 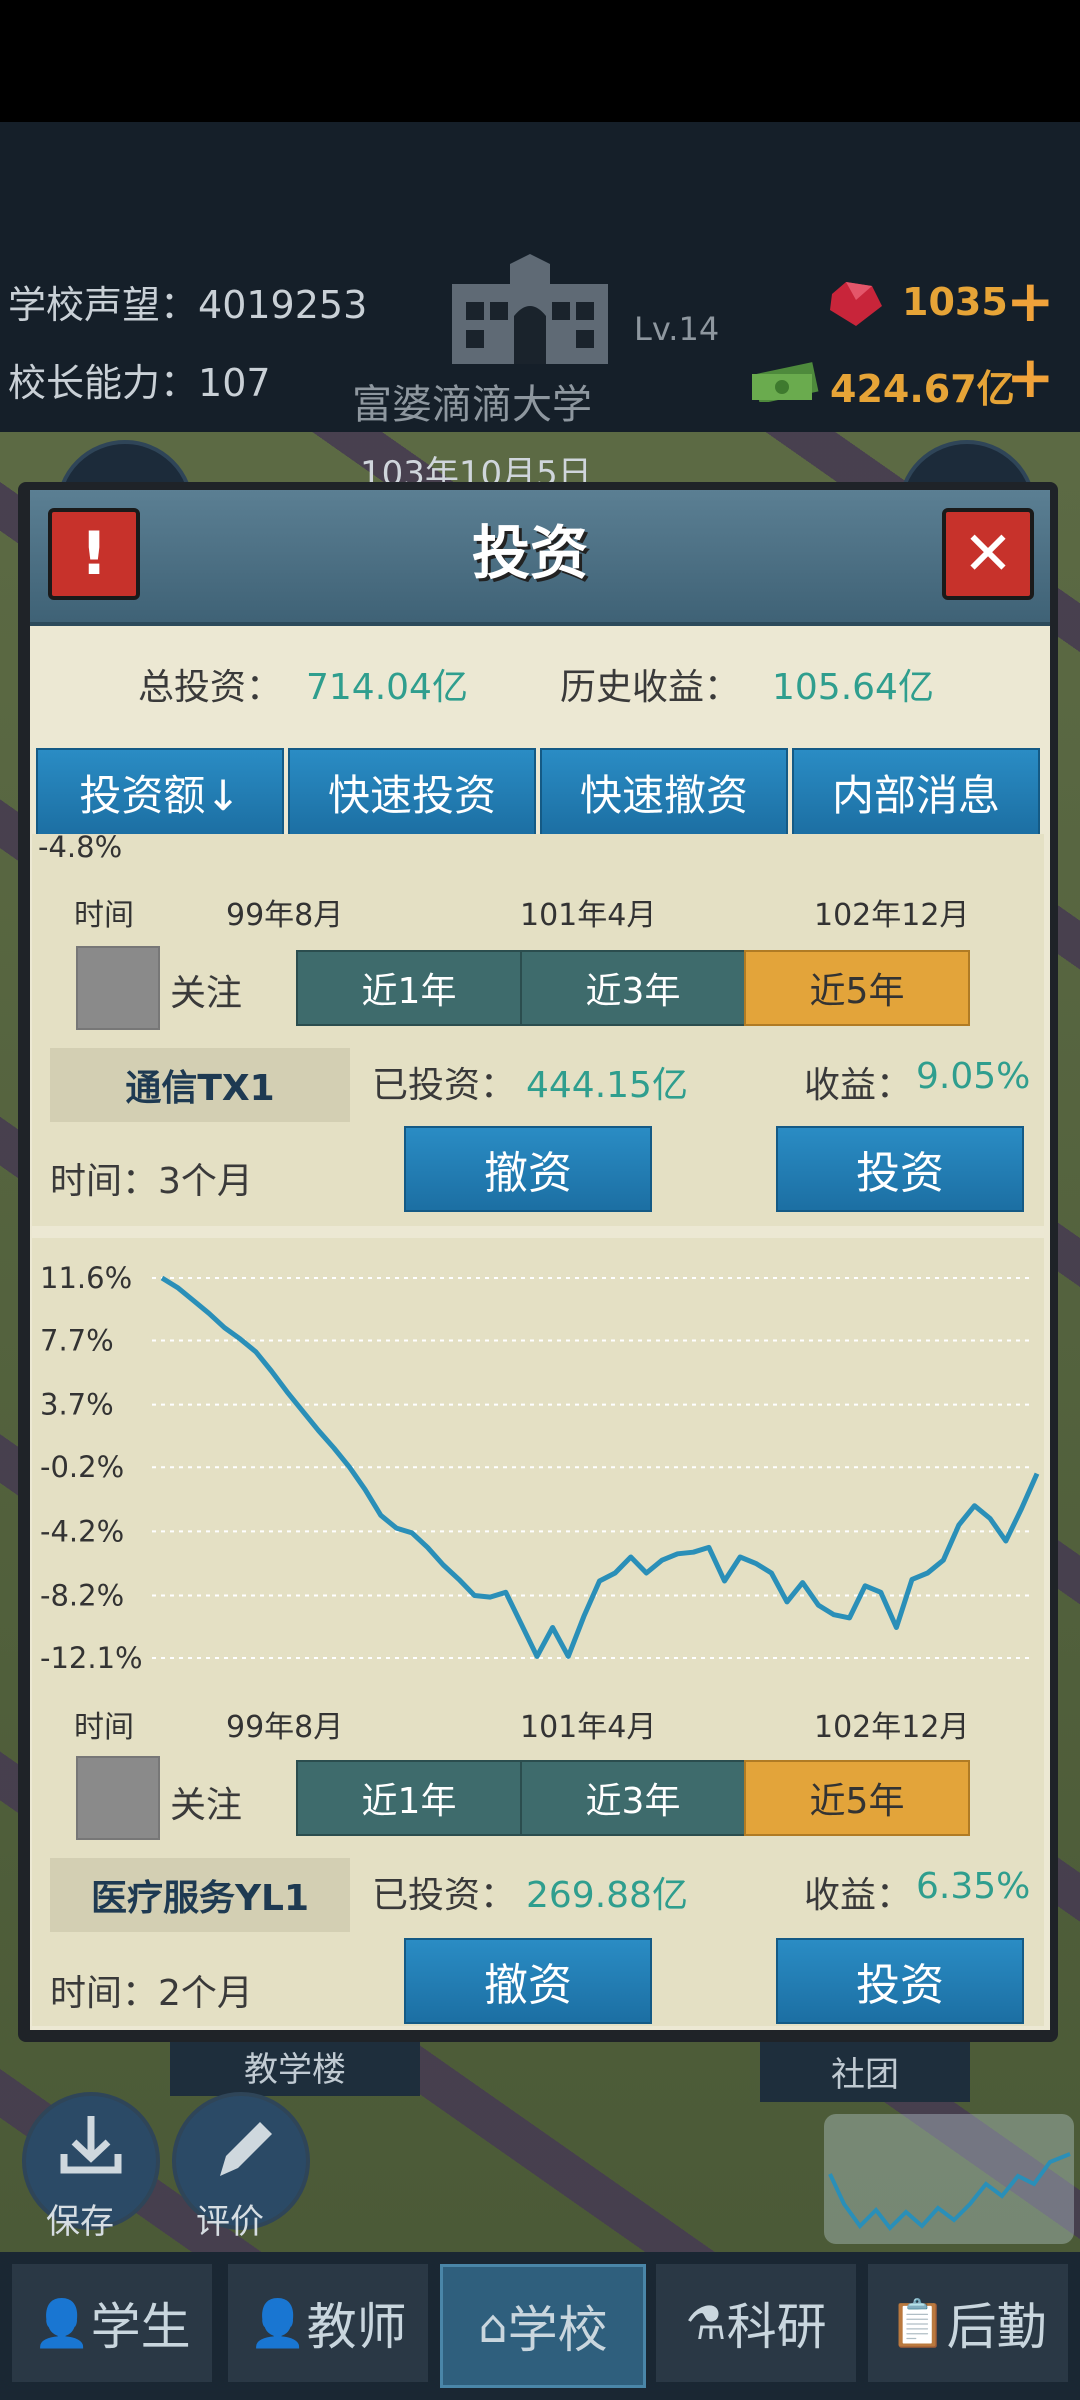 What do you see at coordinates (472, 405) in the screenshot?
I see `school-name: 富婆滴滴大学` at bounding box center [472, 405].